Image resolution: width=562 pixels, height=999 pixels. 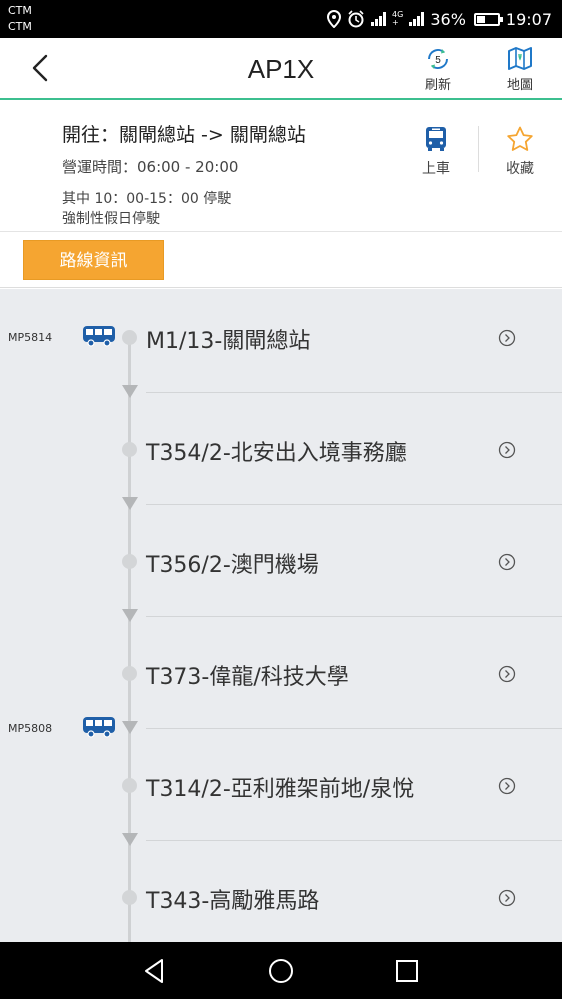 What do you see at coordinates (281, 260) in the screenshot?
I see `tab-bar: 路線資訊` at bounding box center [281, 260].